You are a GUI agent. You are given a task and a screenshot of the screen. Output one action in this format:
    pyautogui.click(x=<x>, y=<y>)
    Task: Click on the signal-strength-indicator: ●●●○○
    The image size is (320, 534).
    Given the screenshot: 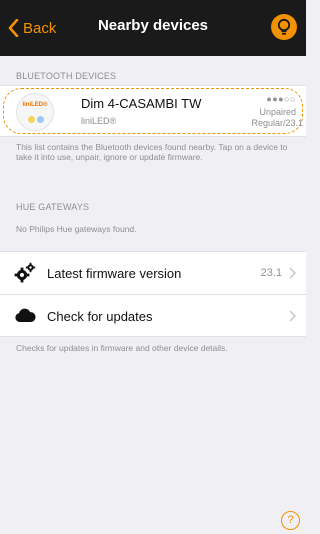 What is the action you would take?
    pyautogui.click(x=281, y=99)
    